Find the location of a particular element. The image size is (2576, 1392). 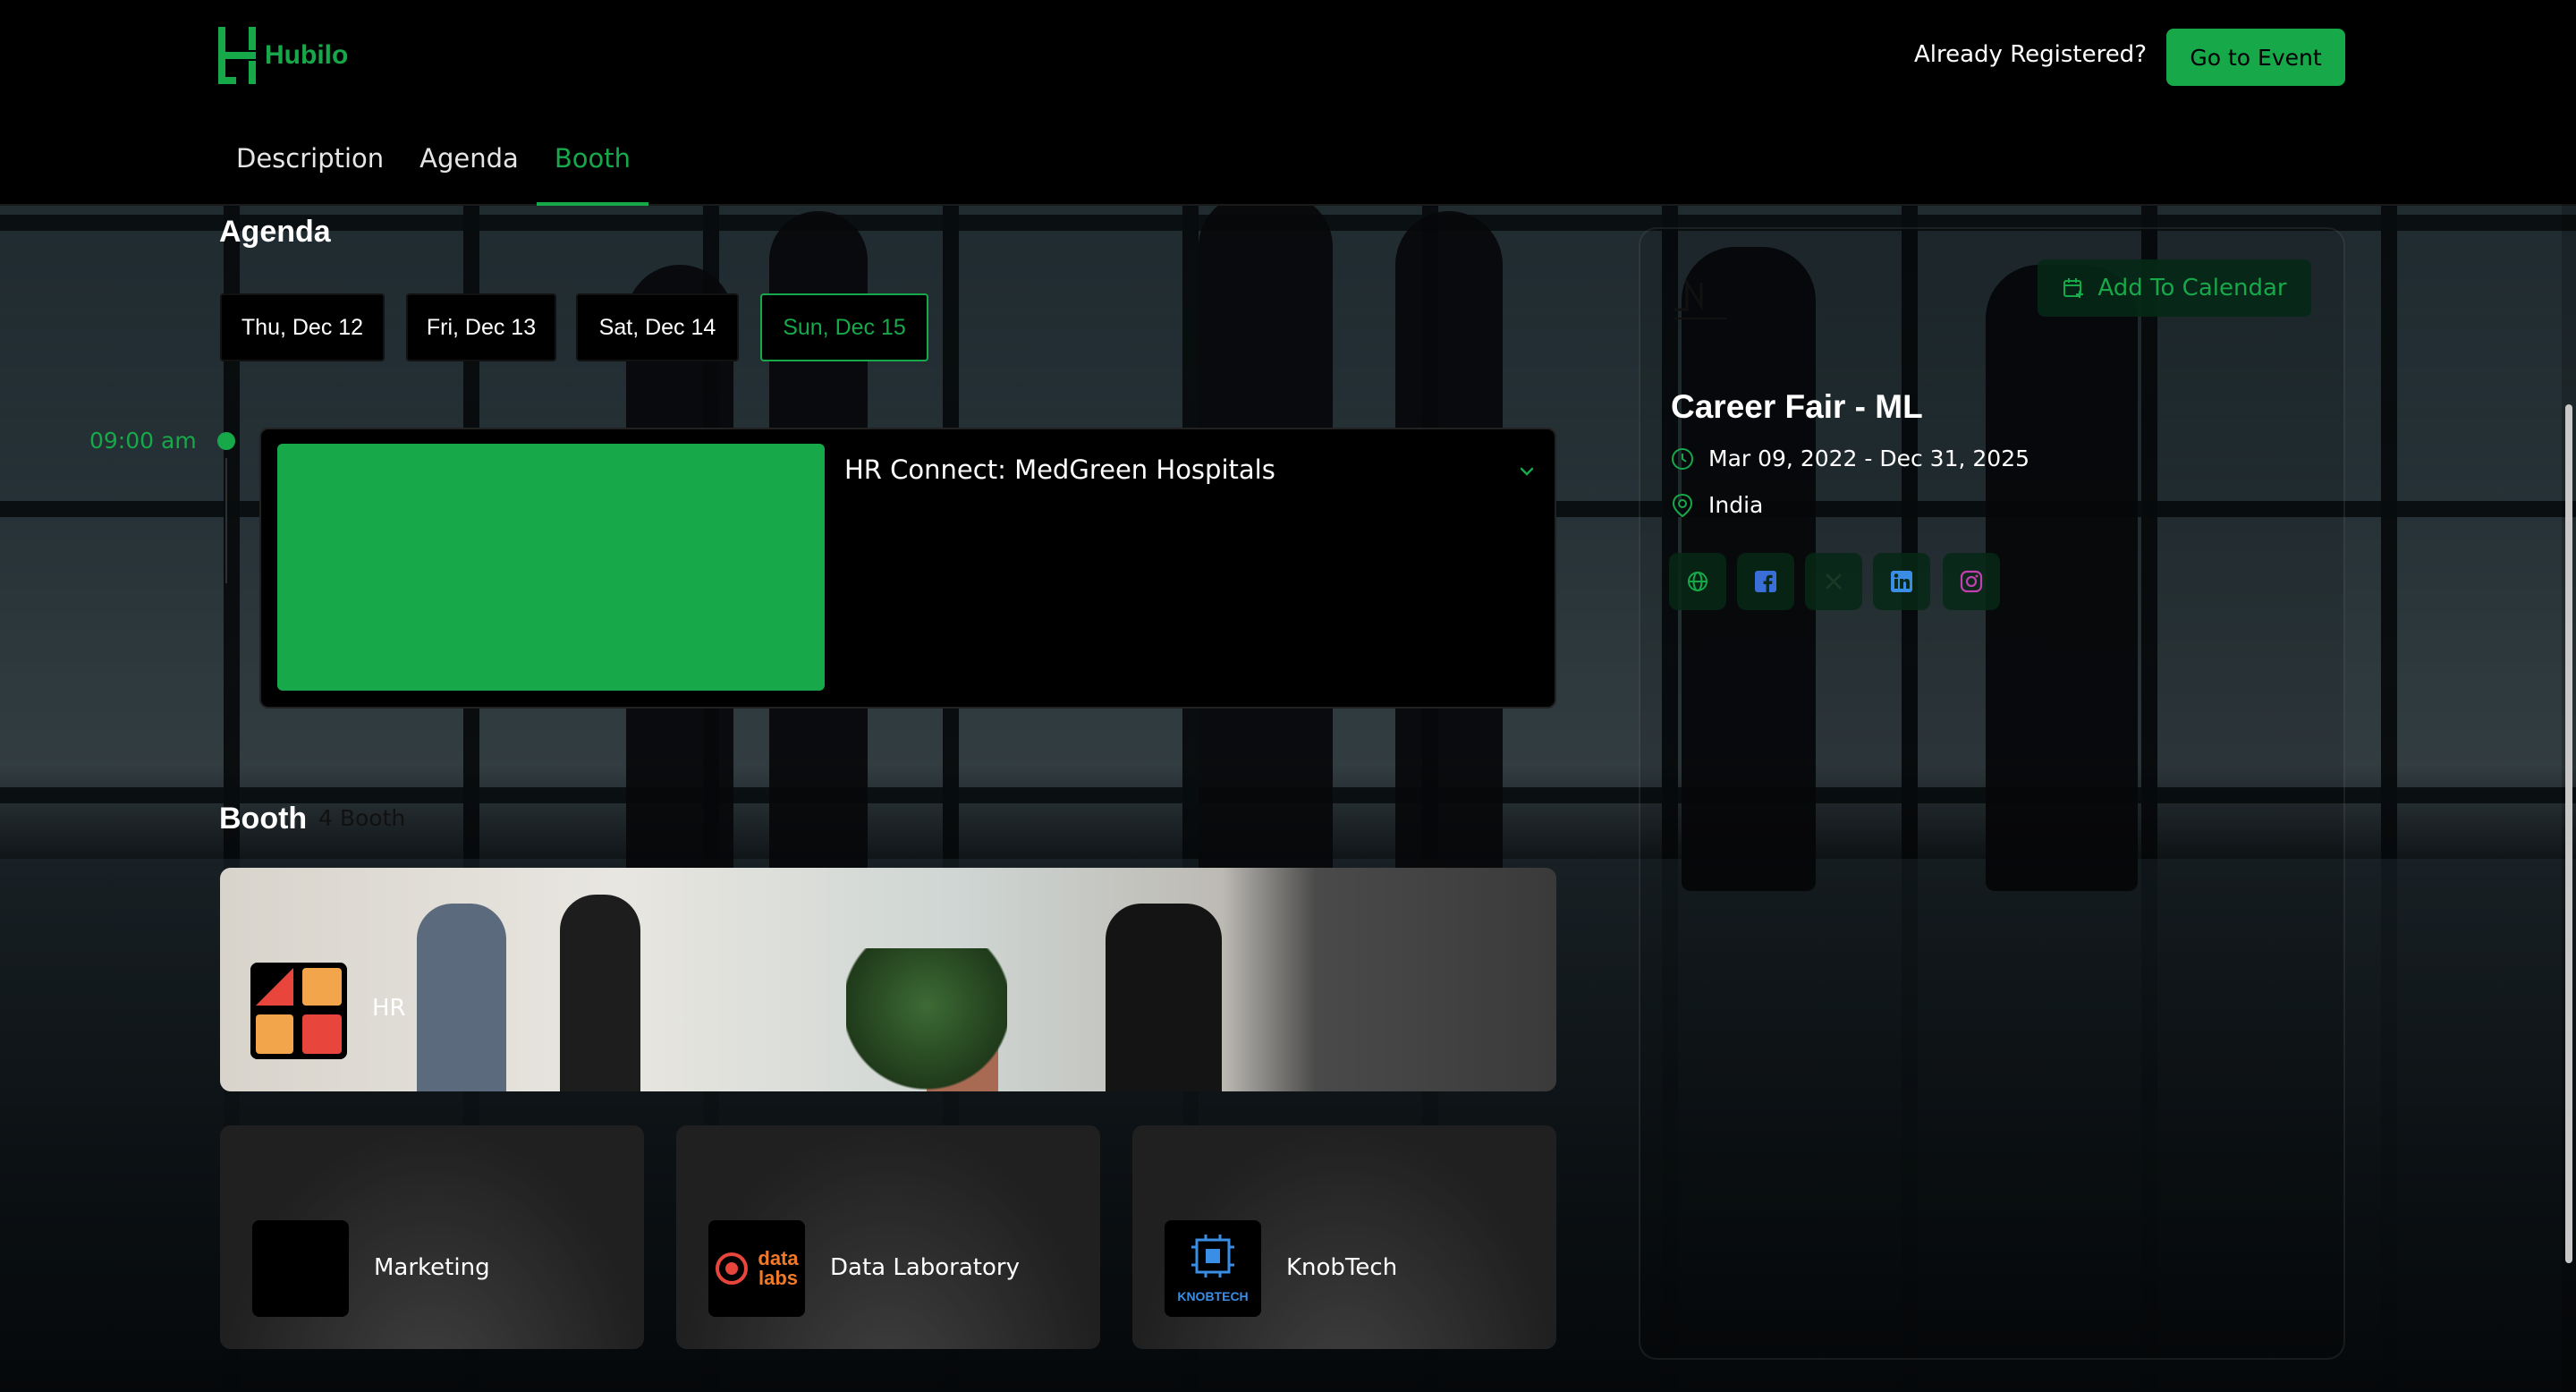

booth-count: 4 Booth is located at coordinates (362, 818).